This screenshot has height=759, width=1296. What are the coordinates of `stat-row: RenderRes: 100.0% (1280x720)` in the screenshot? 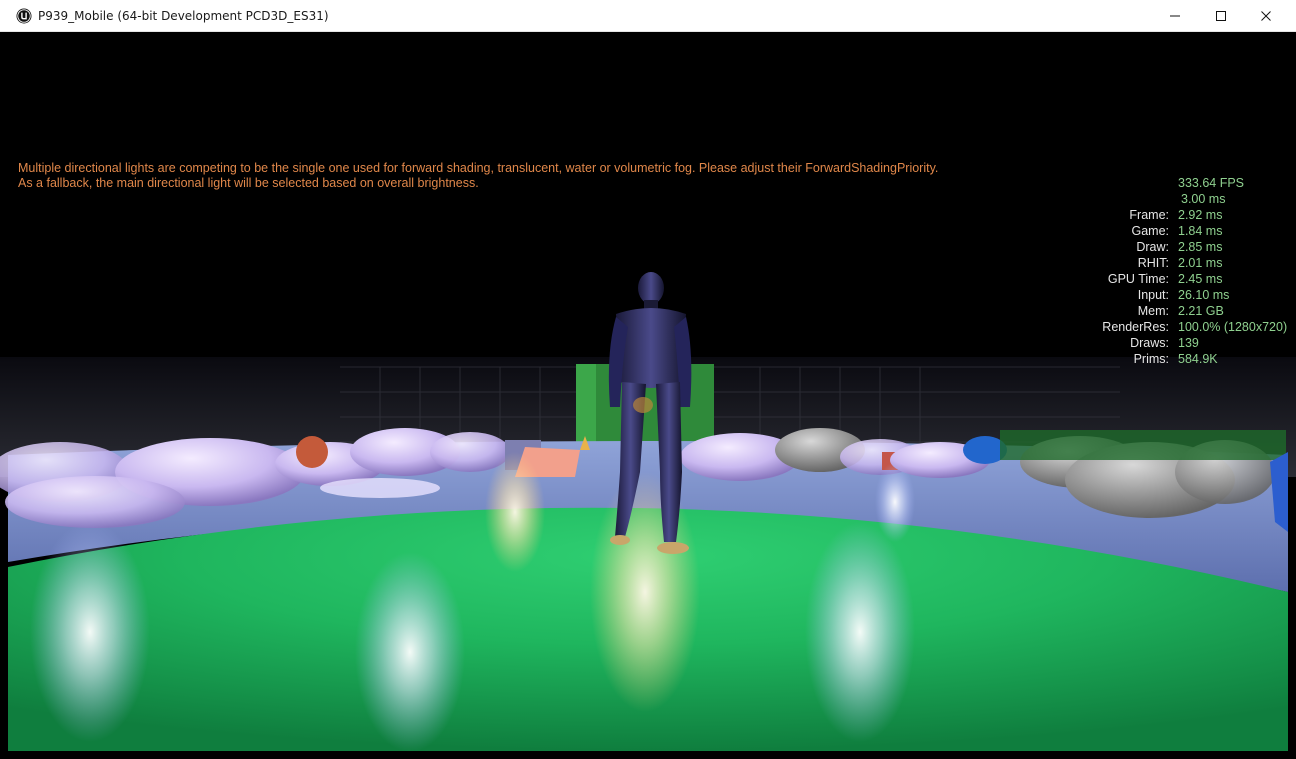 It's located at (1176, 327).